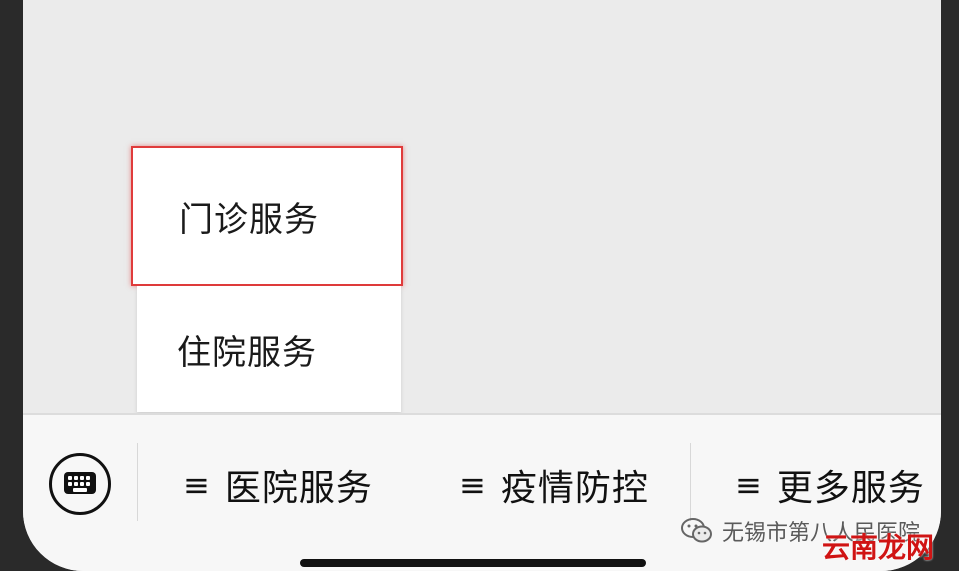  I want to click on wechat-icon, so click(696, 530).